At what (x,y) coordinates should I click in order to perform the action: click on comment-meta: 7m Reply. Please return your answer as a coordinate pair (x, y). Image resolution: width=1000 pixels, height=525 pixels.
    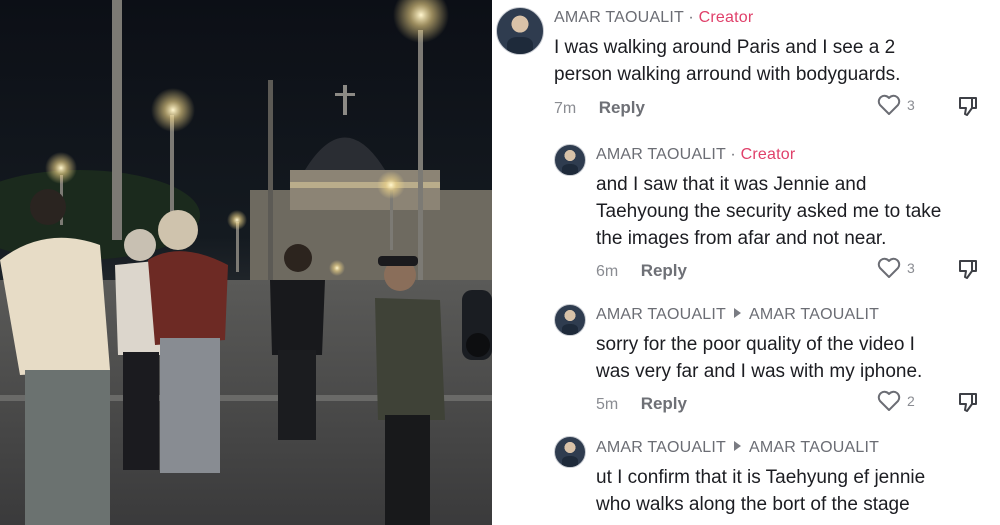
    Looking at the image, I should click on (599, 108).